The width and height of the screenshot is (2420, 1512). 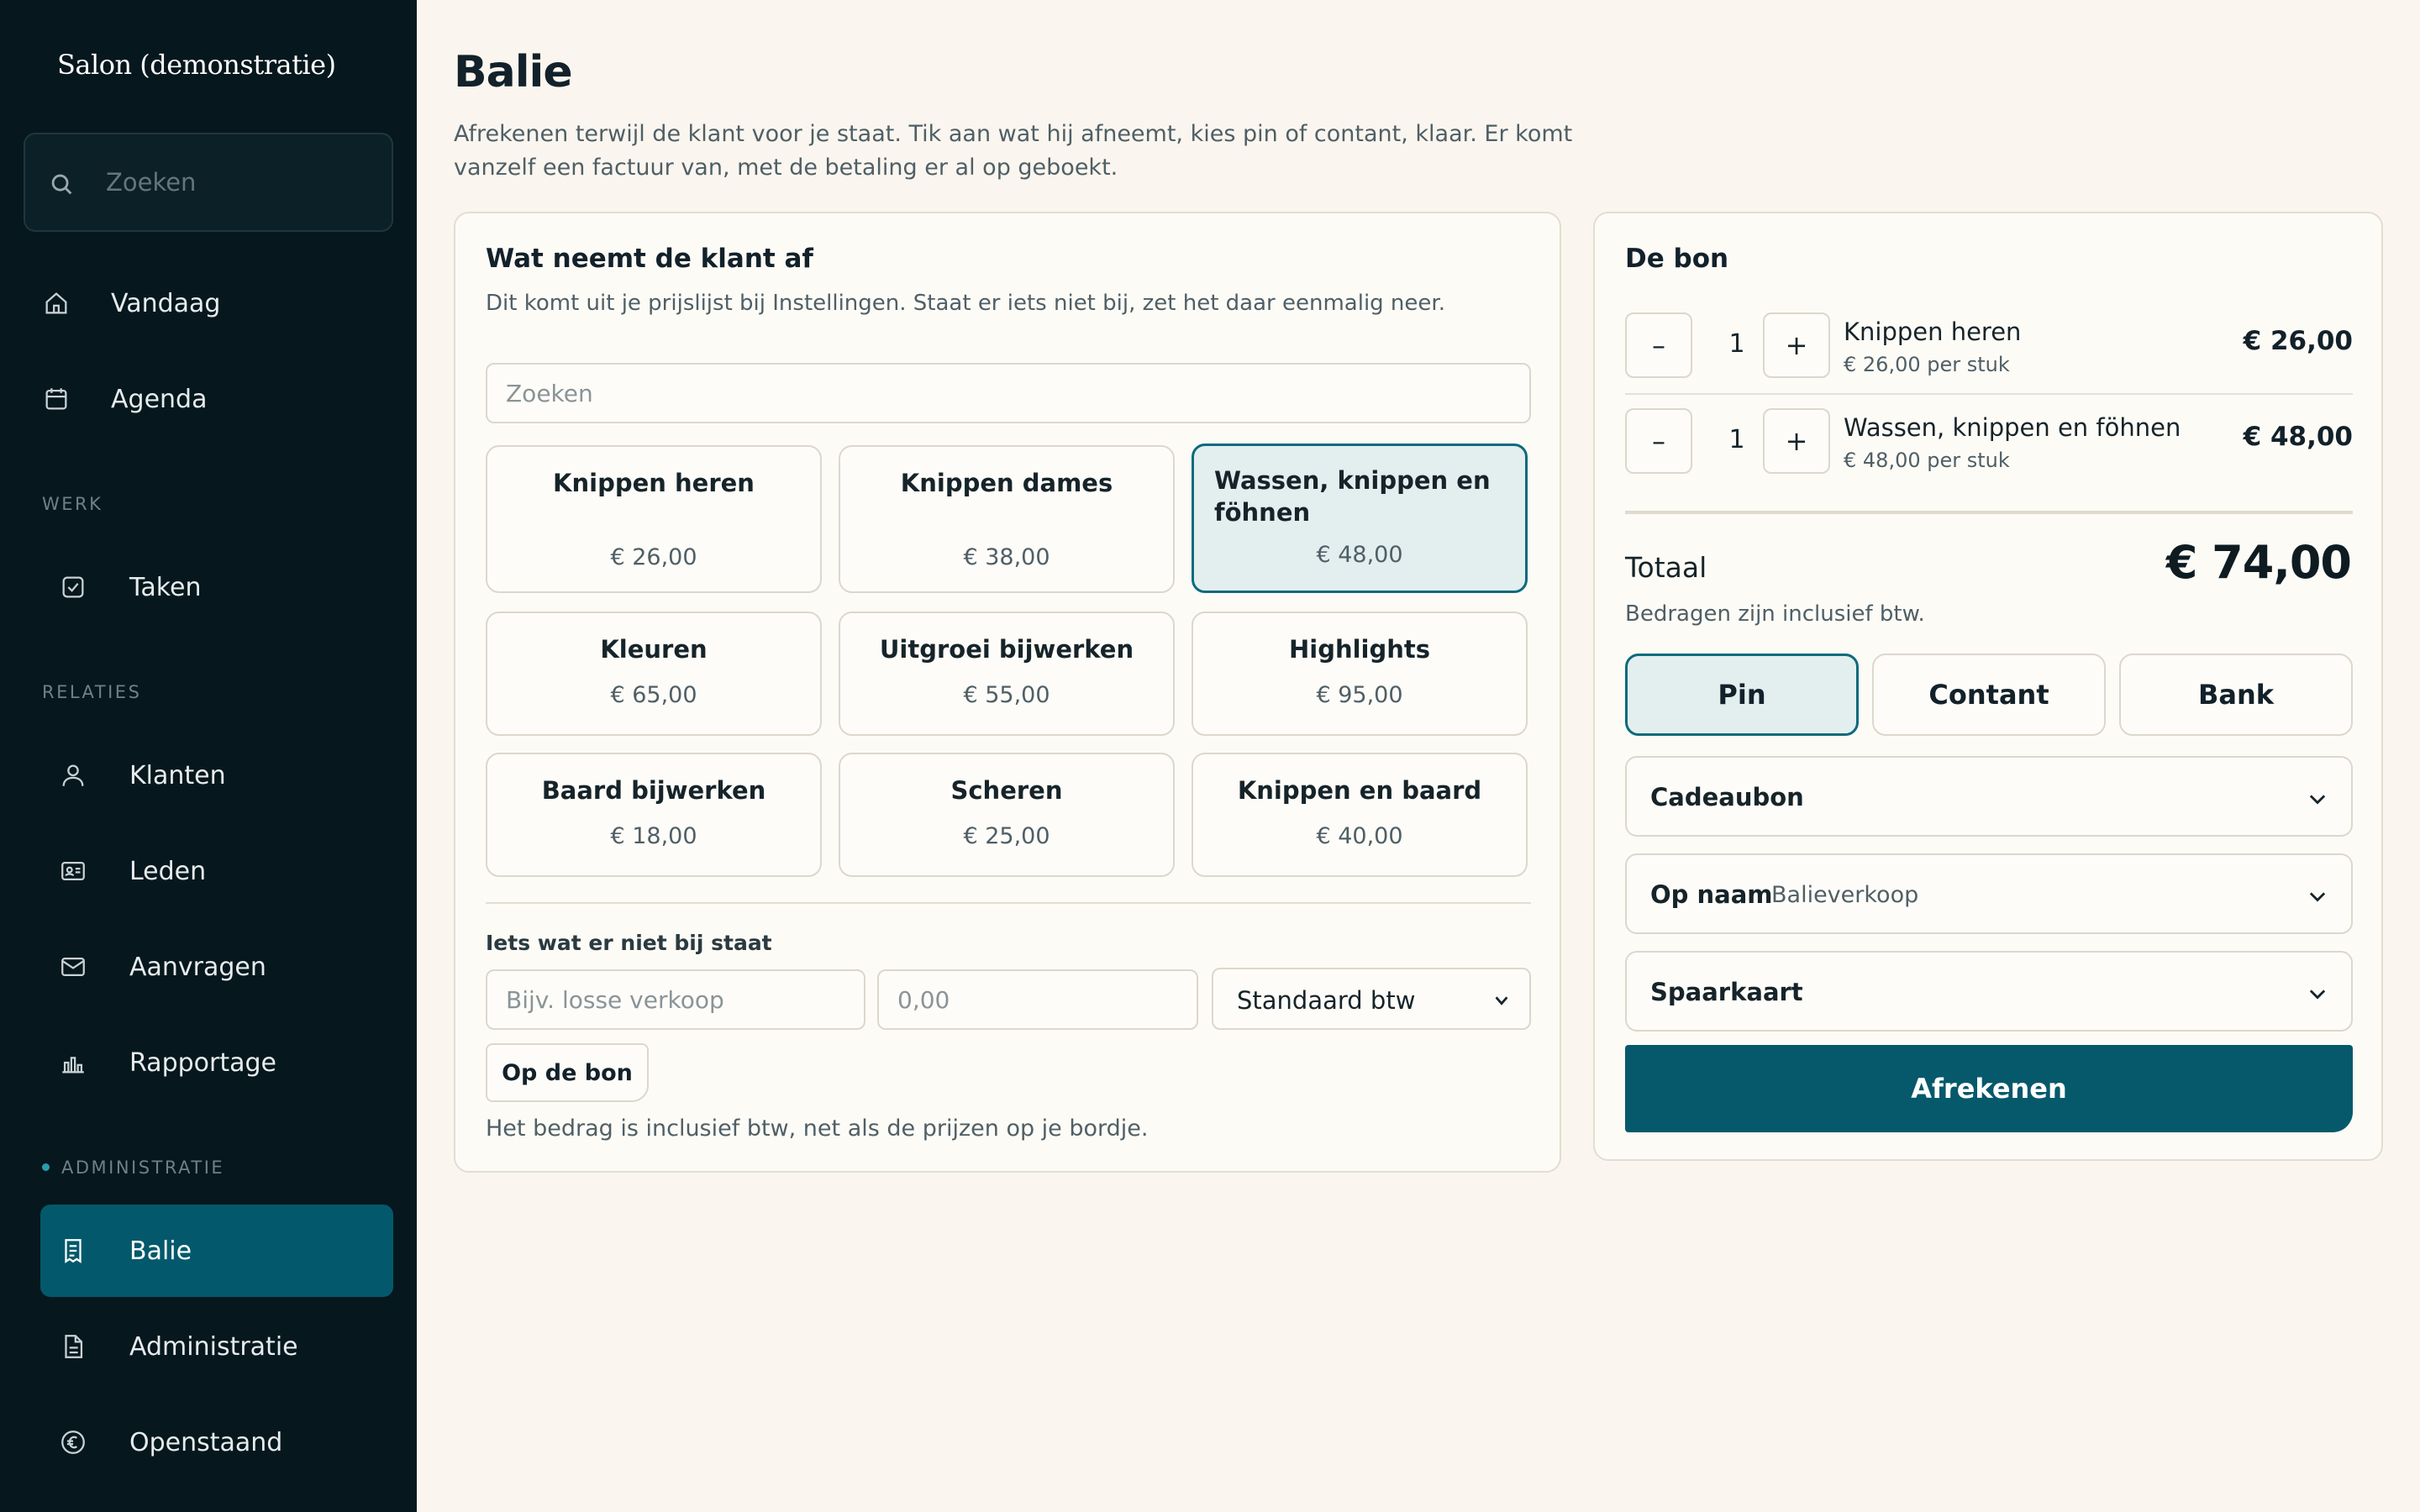 What do you see at coordinates (1989, 512) in the screenshot?
I see `total-divider` at bounding box center [1989, 512].